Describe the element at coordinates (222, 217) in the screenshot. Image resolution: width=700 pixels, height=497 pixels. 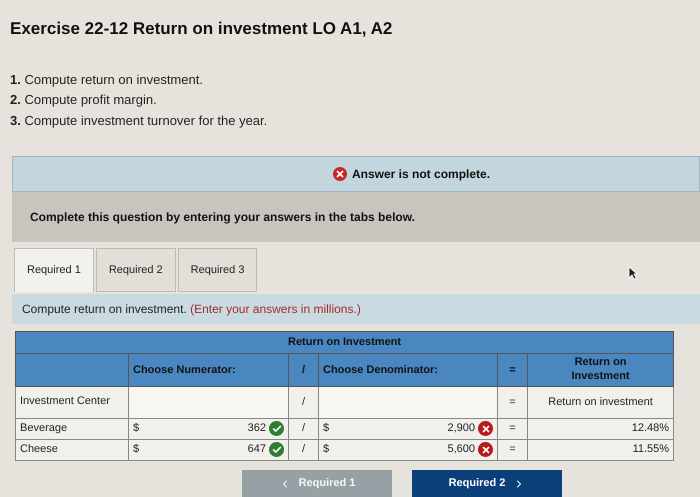
I see `prompt-text: Complete this question by entering your answers in the tabs below.` at that location.